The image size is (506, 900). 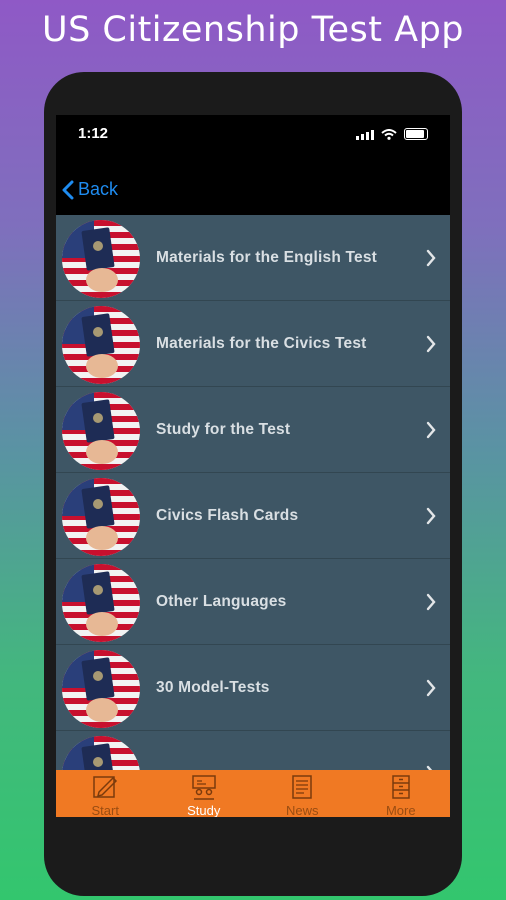 I want to click on list-item-english-materials: Materials for the English Test, so click(x=253, y=258).